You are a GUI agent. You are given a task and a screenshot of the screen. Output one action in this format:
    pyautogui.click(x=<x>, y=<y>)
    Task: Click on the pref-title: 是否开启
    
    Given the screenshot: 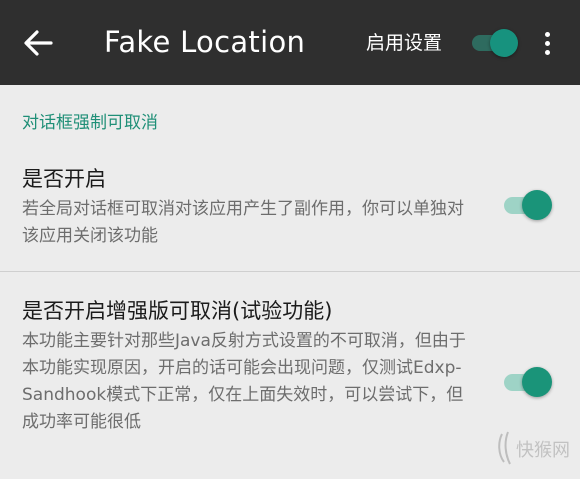 What is the action you would take?
    pyautogui.click(x=64, y=179)
    